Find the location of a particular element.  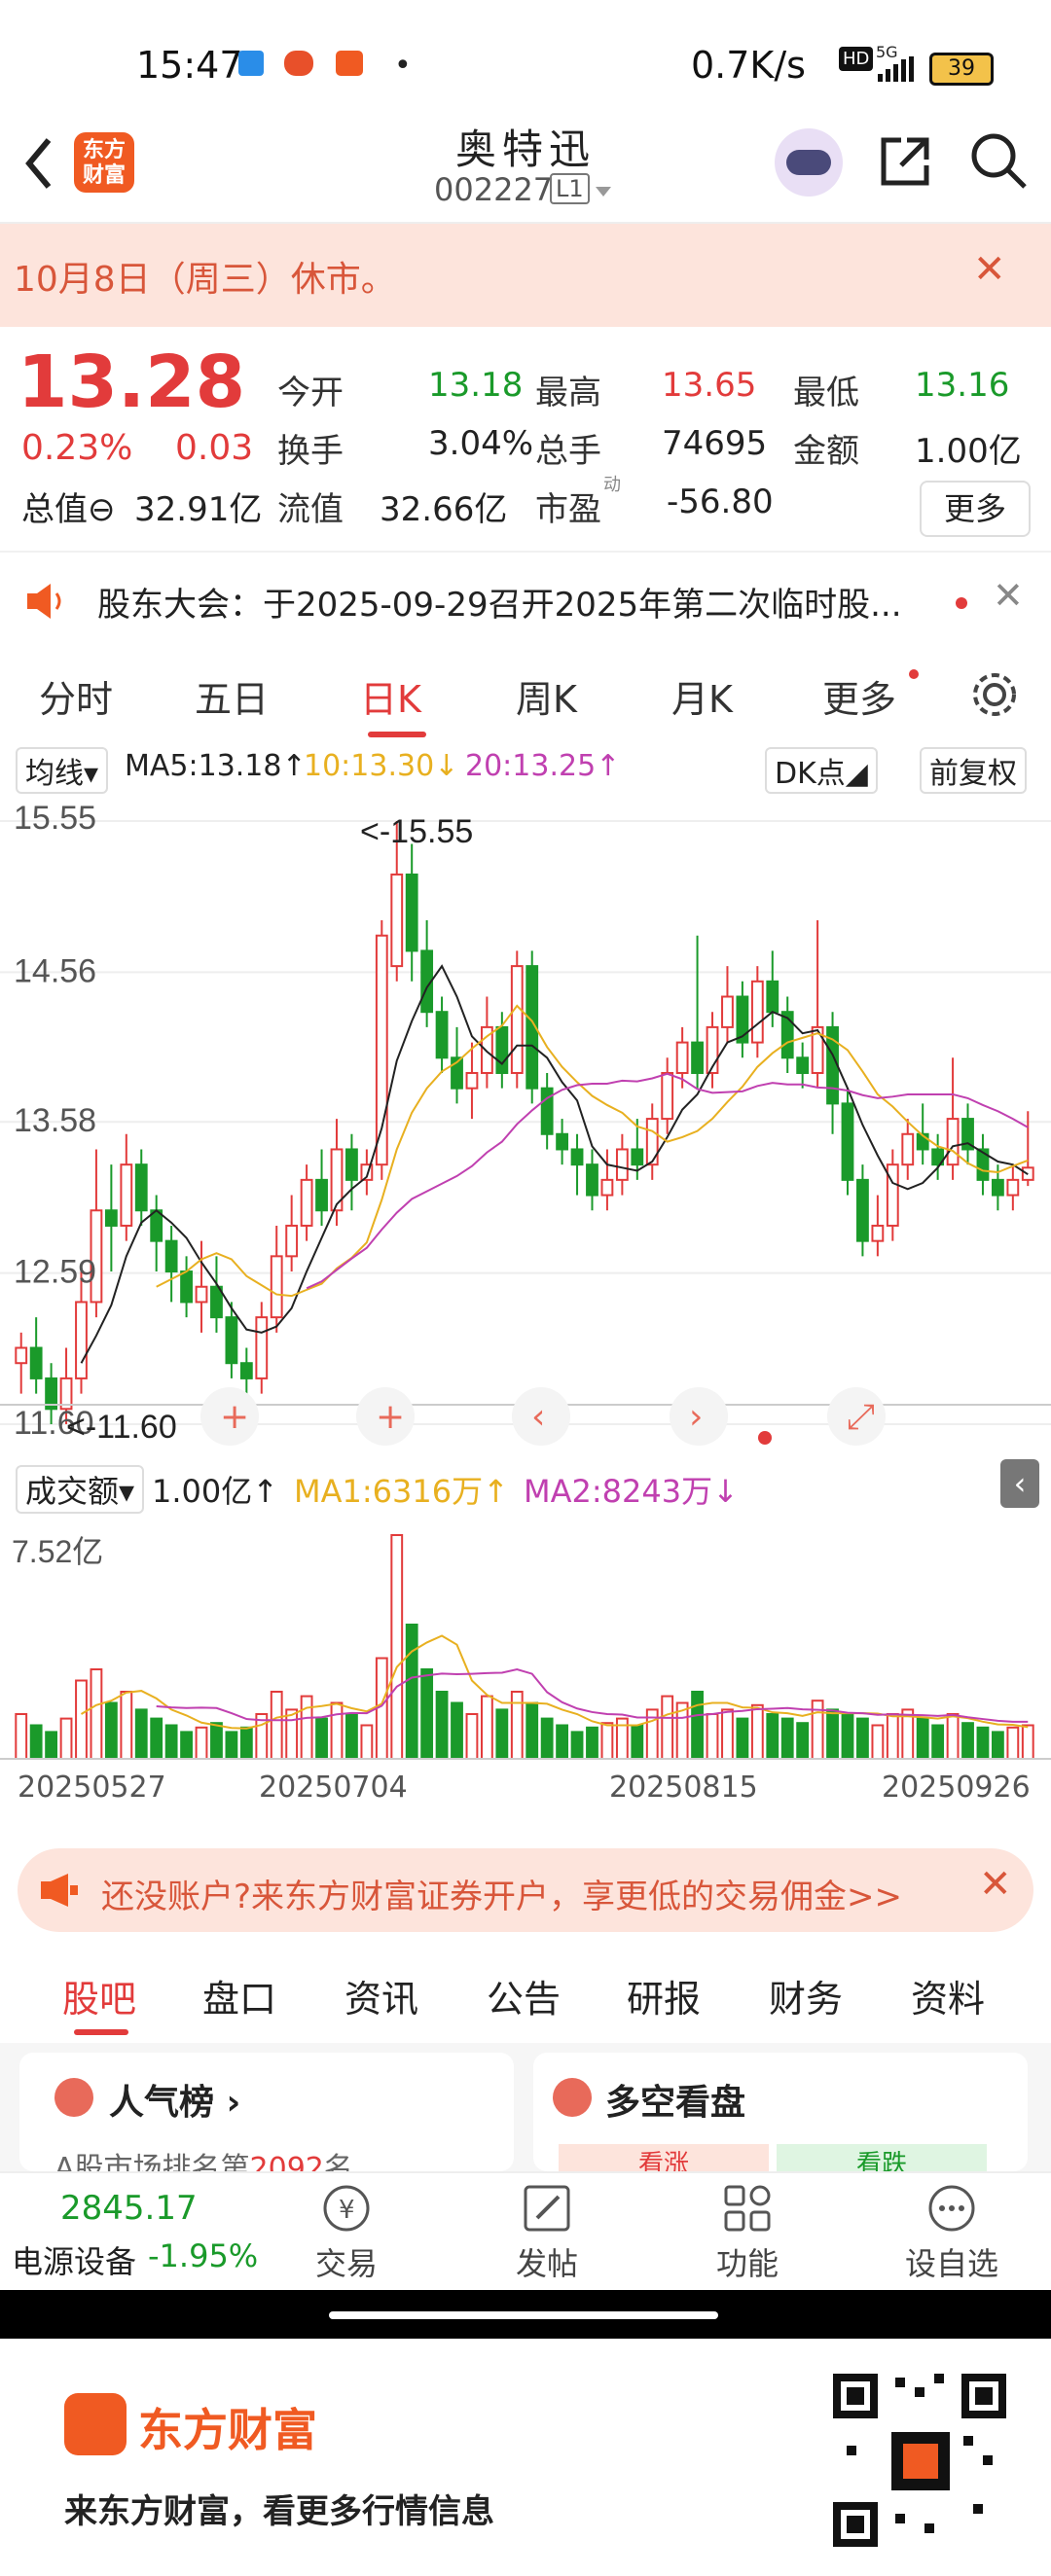

app-icon is located at coordinates (299, 64).